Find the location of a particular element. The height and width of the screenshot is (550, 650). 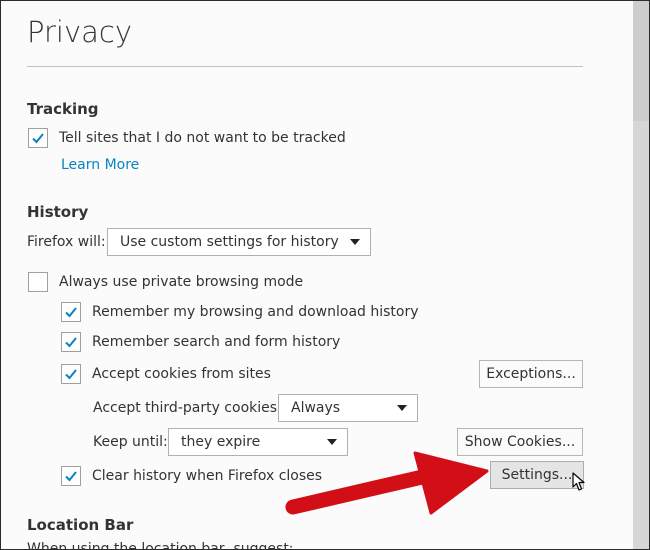

location-bar-subtext: When using the location bar, suggest: is located at coordinates (160, 545).